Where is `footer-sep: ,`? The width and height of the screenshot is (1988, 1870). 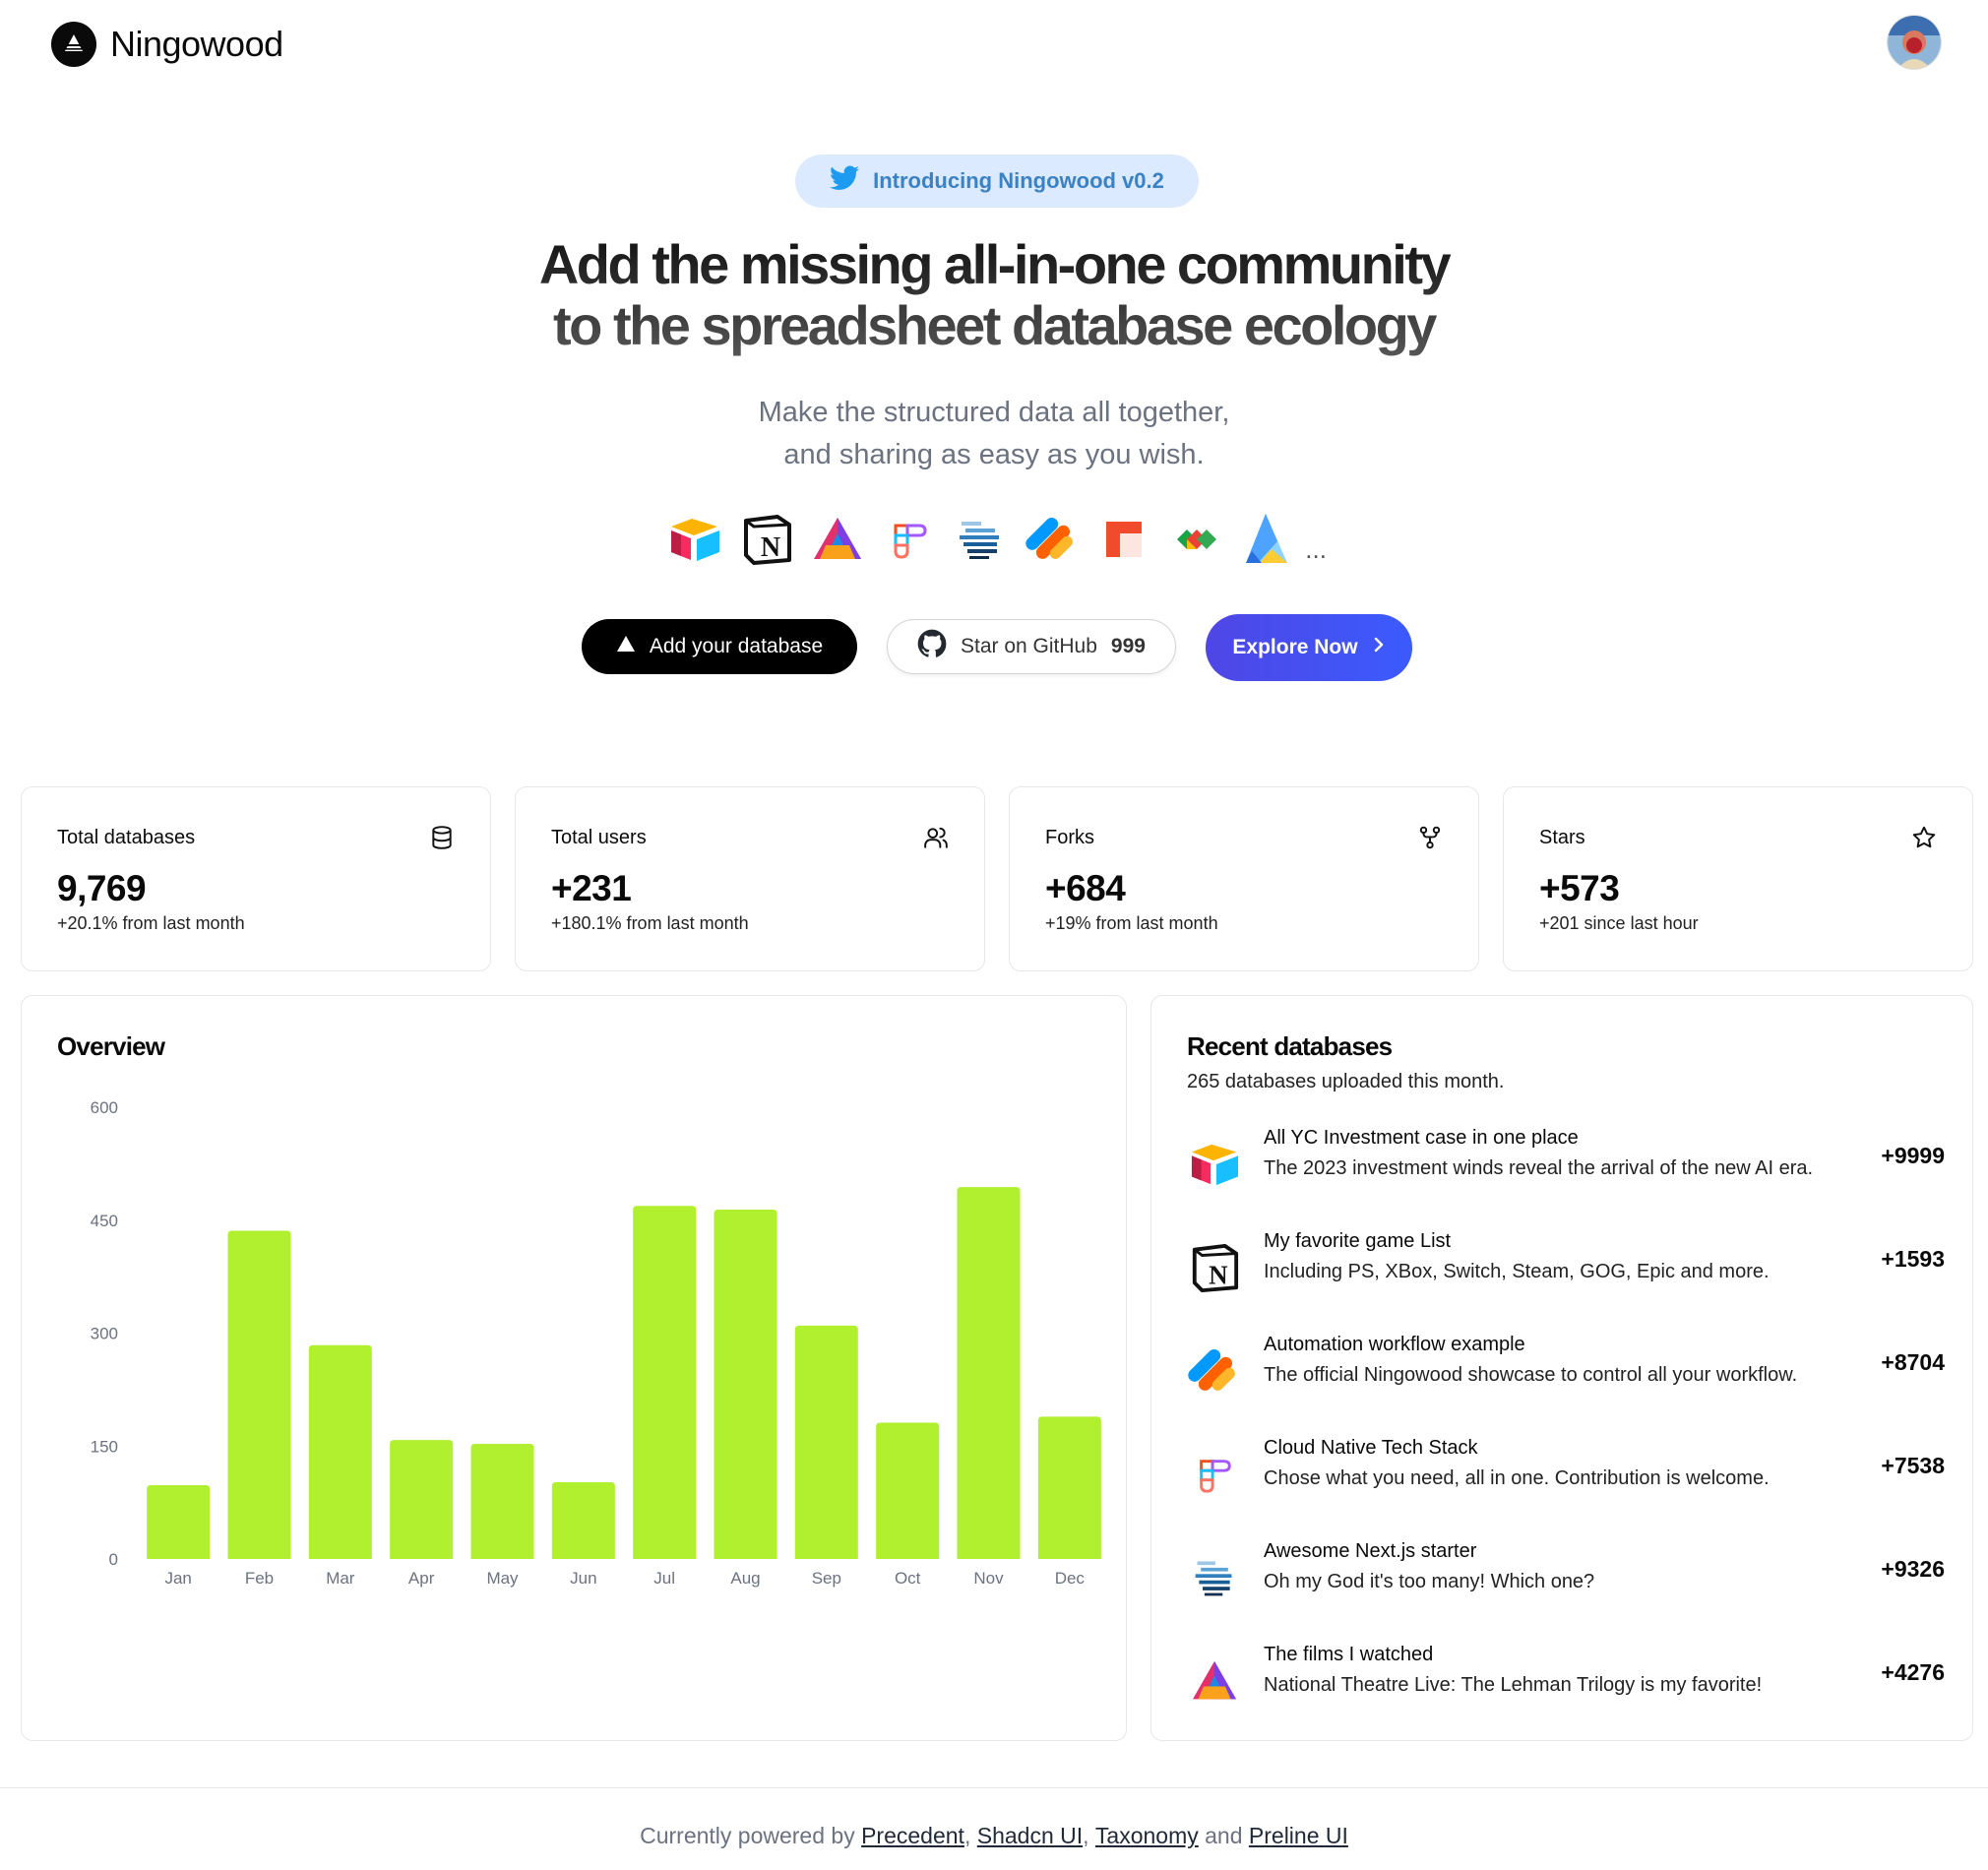 footer-sep: , is located at coordinates (967, 1835).